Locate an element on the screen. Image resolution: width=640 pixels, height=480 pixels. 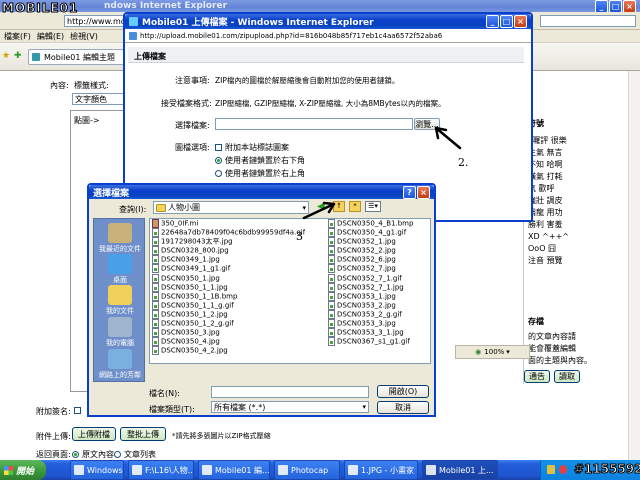
file-list-item: DSCN0352_6.jpg is located at coordinates (370, 260).